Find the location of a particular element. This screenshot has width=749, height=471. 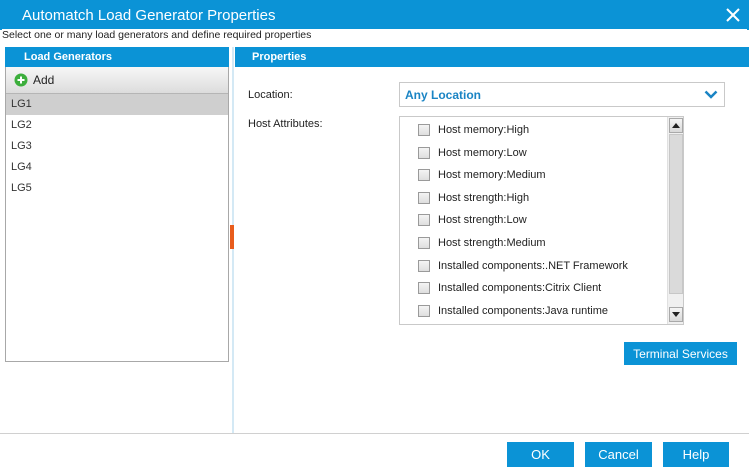

list-item-lg1: LG1 is located at coordinates (117, 104).